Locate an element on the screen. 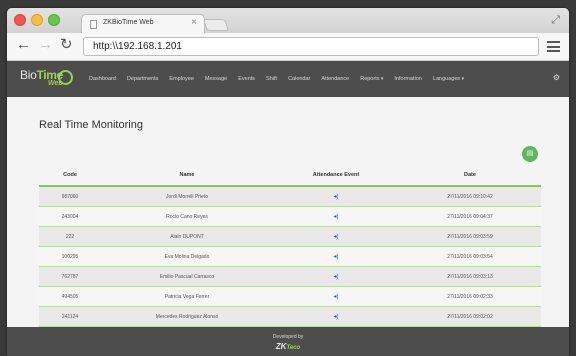  app-footer: Developed by ZKTeco is located at coordinates (288, 341).